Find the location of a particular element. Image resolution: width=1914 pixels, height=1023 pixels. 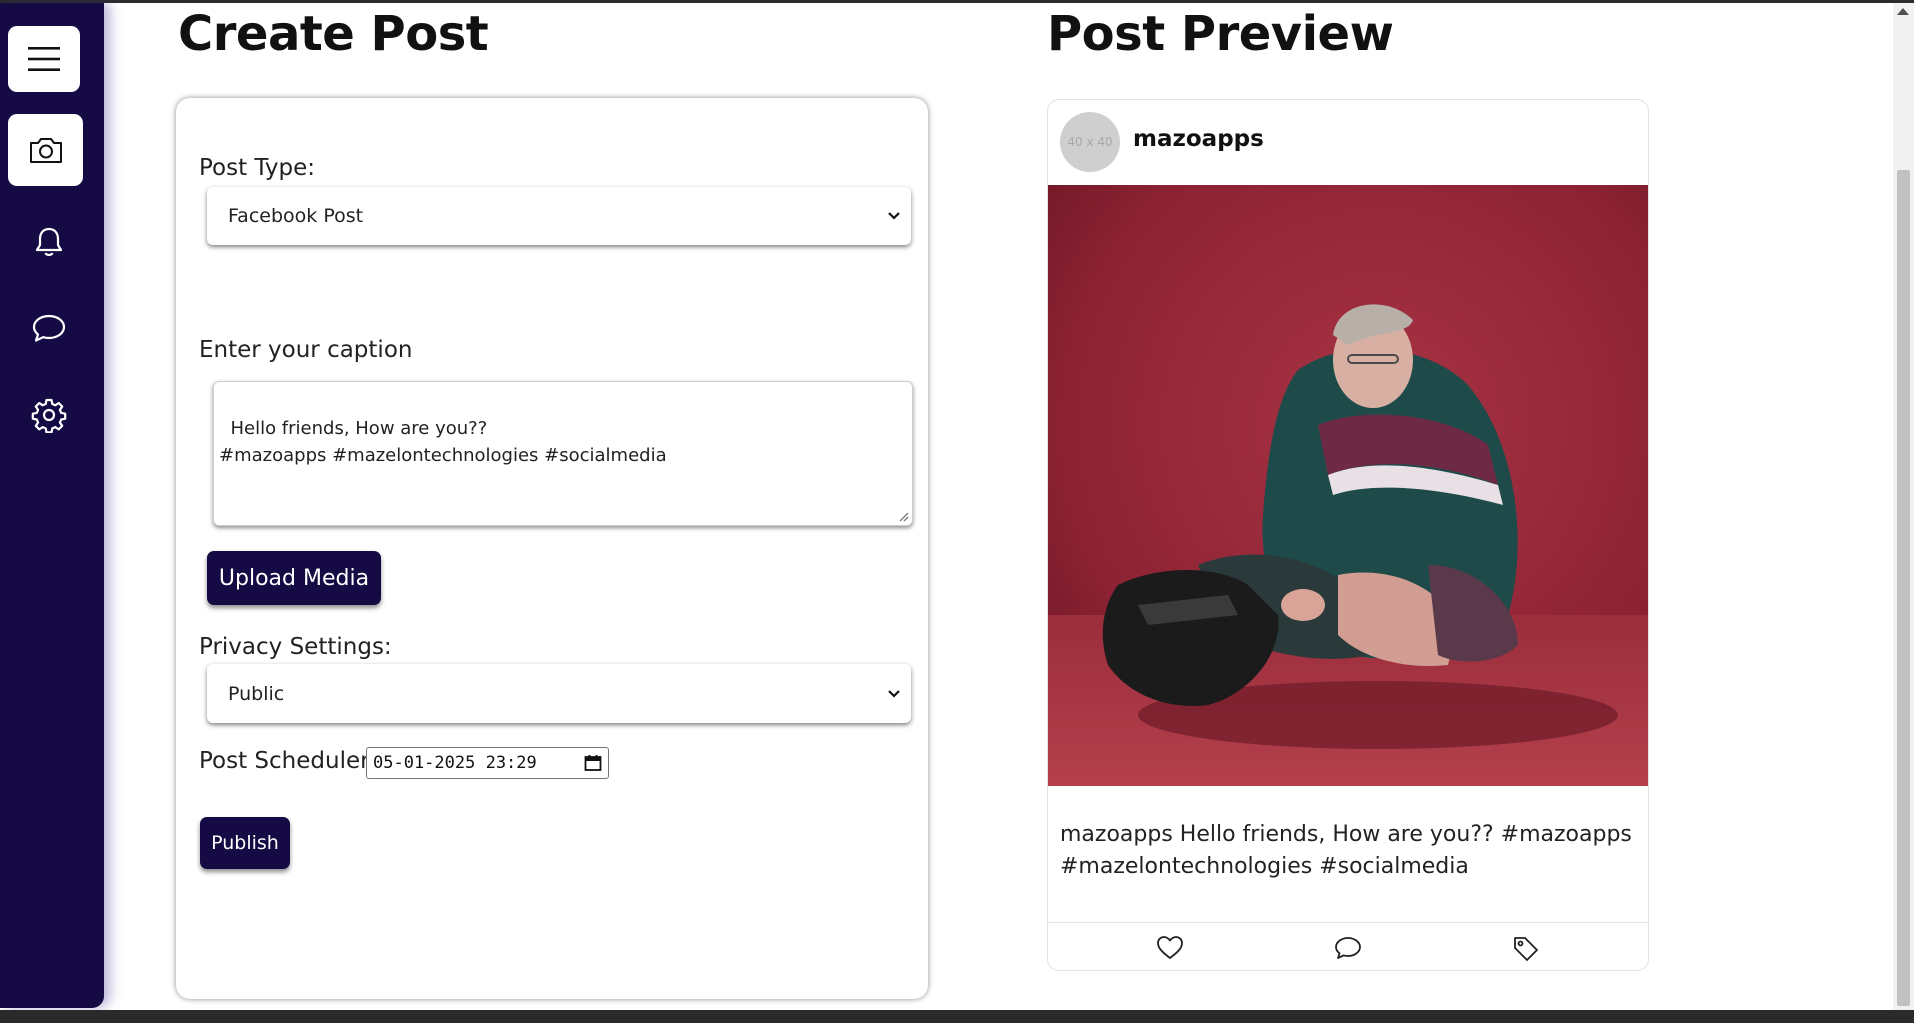

sidebar is located at coordinates (52, 505).